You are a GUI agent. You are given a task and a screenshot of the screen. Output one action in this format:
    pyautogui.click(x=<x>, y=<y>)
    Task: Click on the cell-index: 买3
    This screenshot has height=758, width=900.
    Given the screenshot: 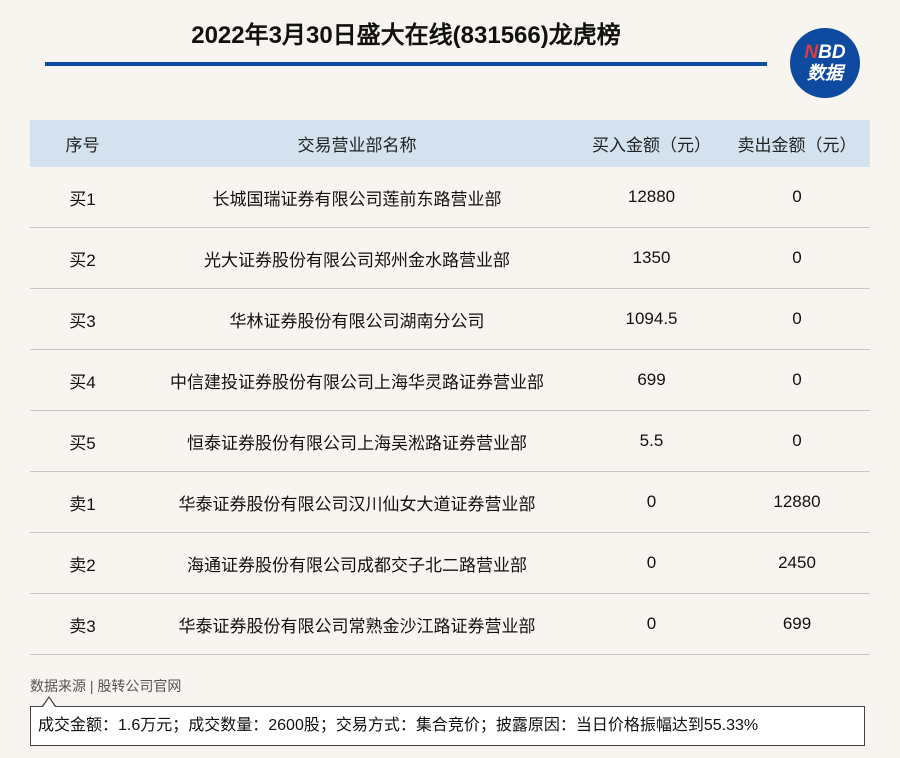 What is the action you would take?
    pyautogui.click(x=82, y=321)
    